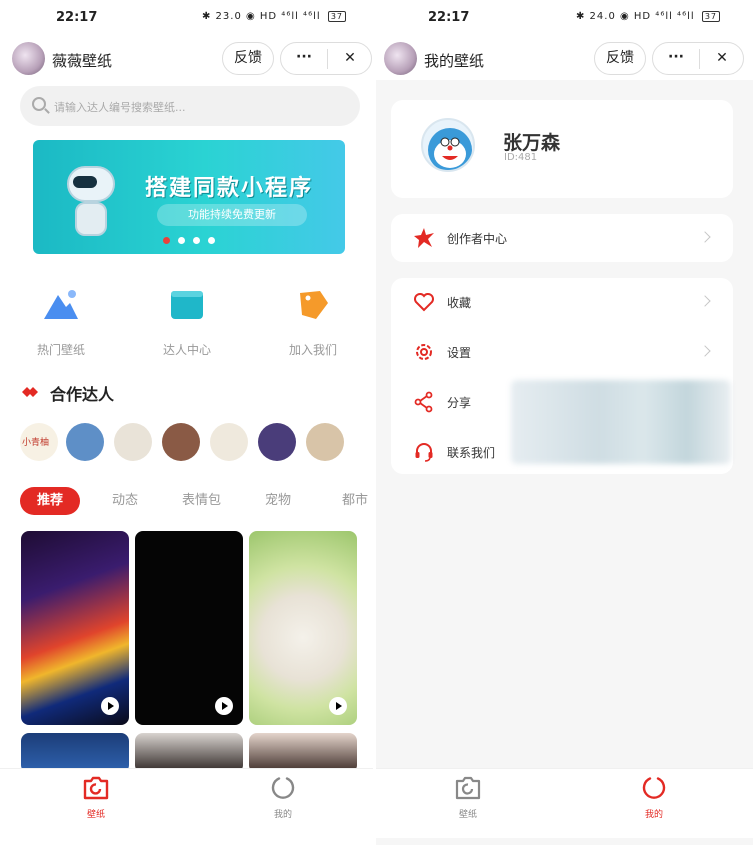 The width and height of the screenshot is (753, 845). I want to click on quick-hot-wallpapers: 热门壁纸, so click(61, 321).